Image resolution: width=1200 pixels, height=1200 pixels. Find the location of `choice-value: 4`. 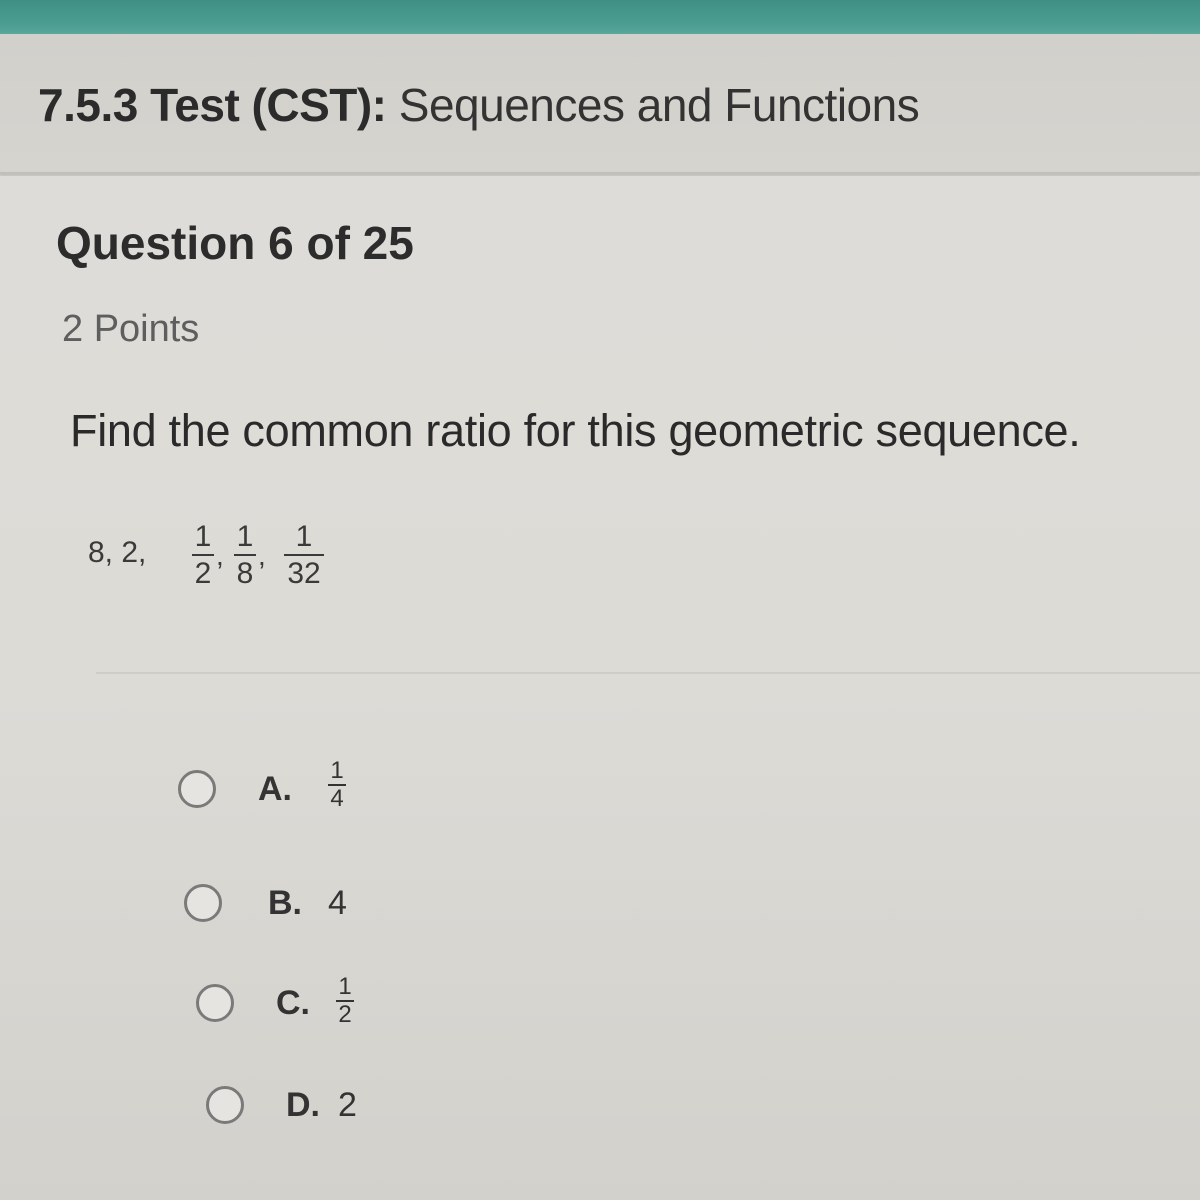

choice-value: 4 is located at coordinates (337, 903).